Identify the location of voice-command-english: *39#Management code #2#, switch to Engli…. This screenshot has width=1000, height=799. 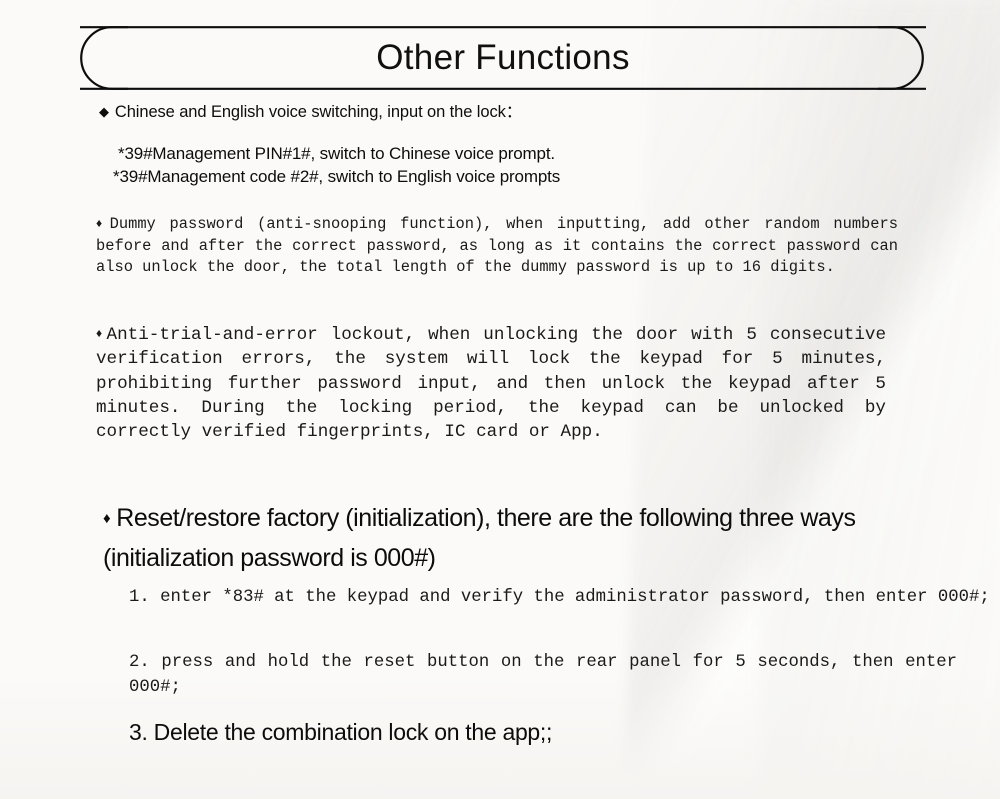
(337, 176).